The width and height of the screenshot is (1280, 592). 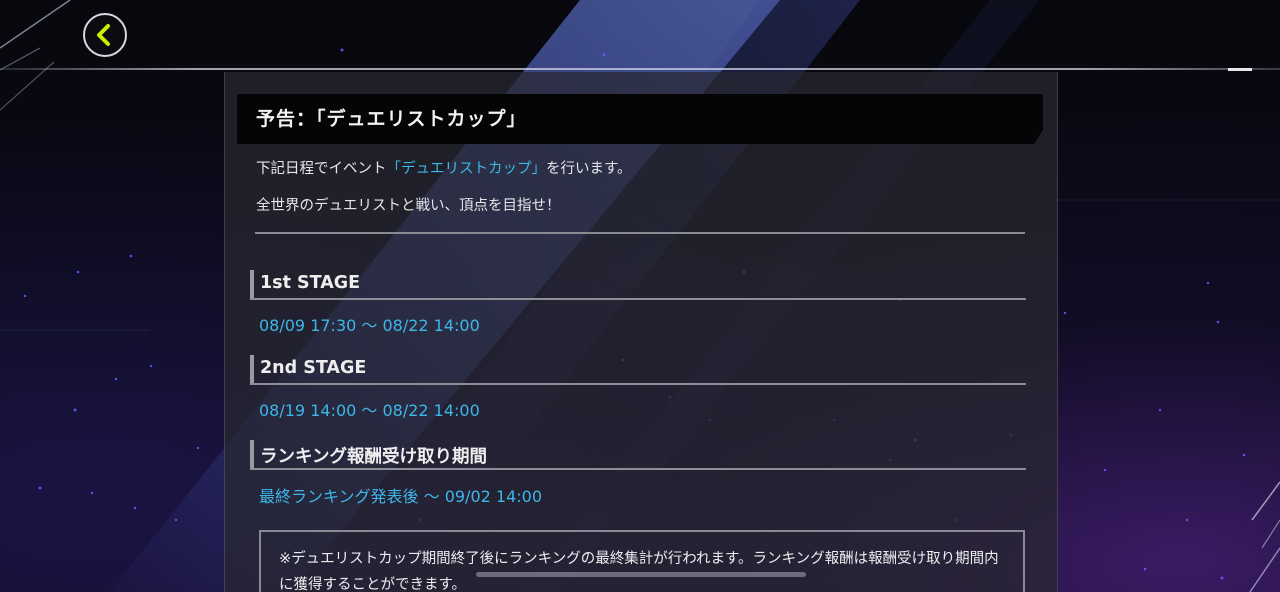 What do you see at coordinates (638, 455) in the screenshot?
I see `section-header-reward-period: ランキング報酬受け取り期間` at bounding box center [638, 455].